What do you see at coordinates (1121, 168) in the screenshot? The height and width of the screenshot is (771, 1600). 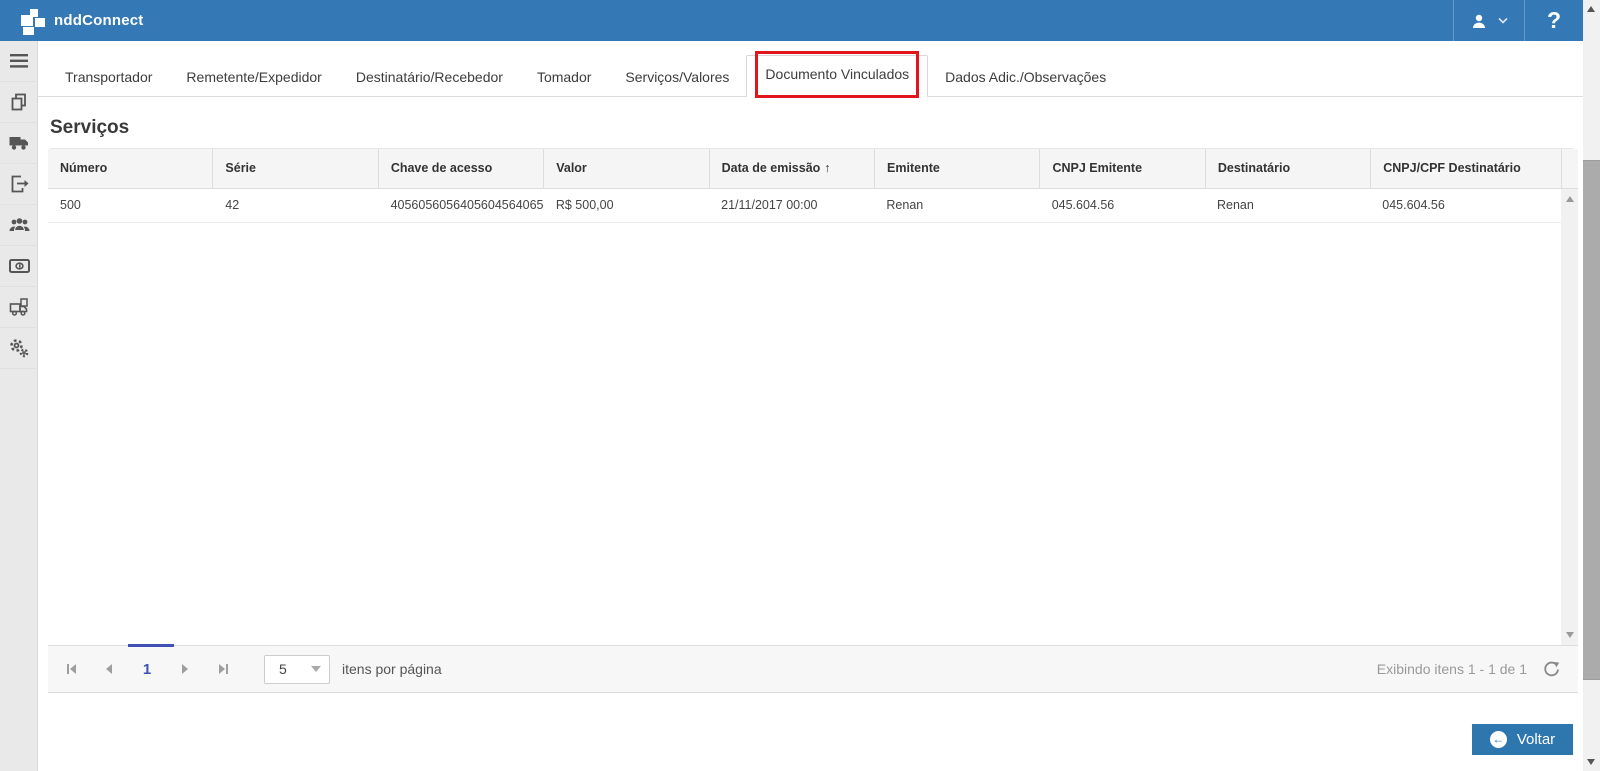 I see `column-header-cnpj-emitente: CNPJ Emitente` at bounding box center [1121, 168].